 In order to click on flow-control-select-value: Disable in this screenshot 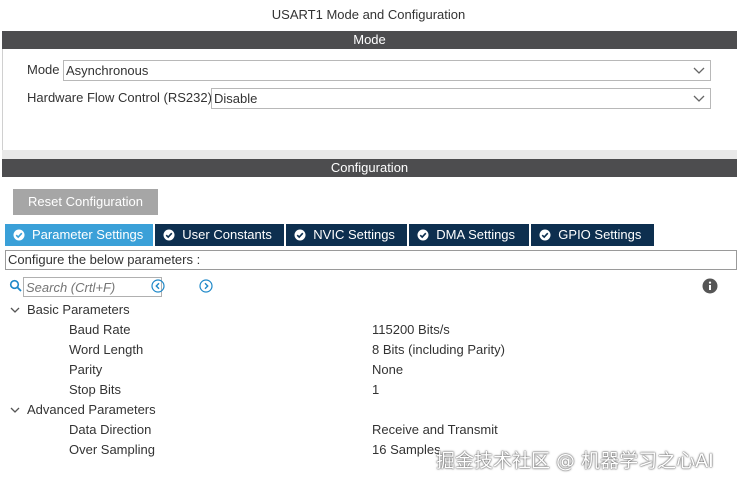, I will do `click(236, 98)`.